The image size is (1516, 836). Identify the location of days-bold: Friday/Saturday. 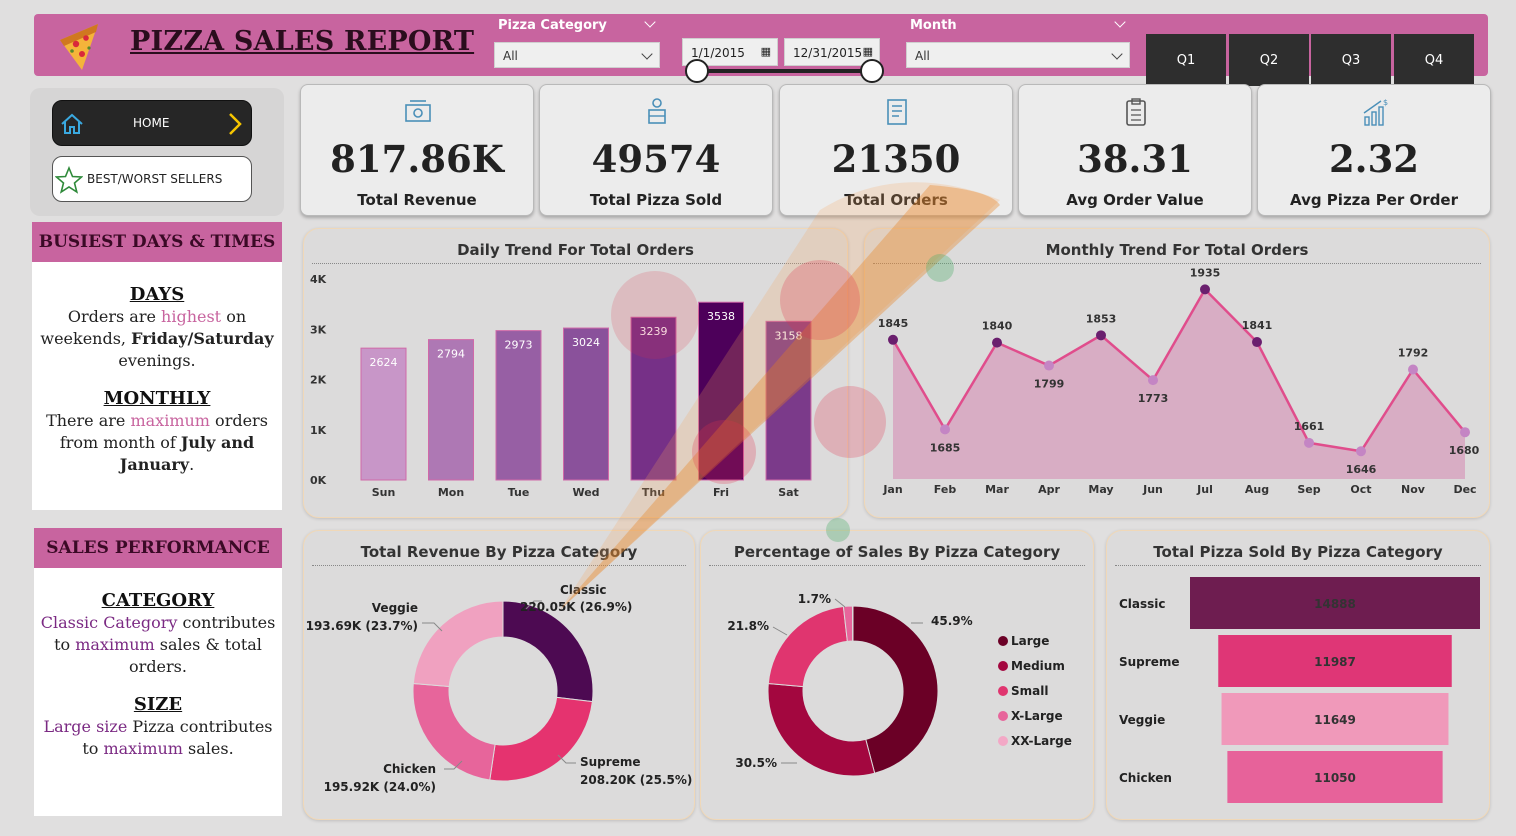
(202, 338).